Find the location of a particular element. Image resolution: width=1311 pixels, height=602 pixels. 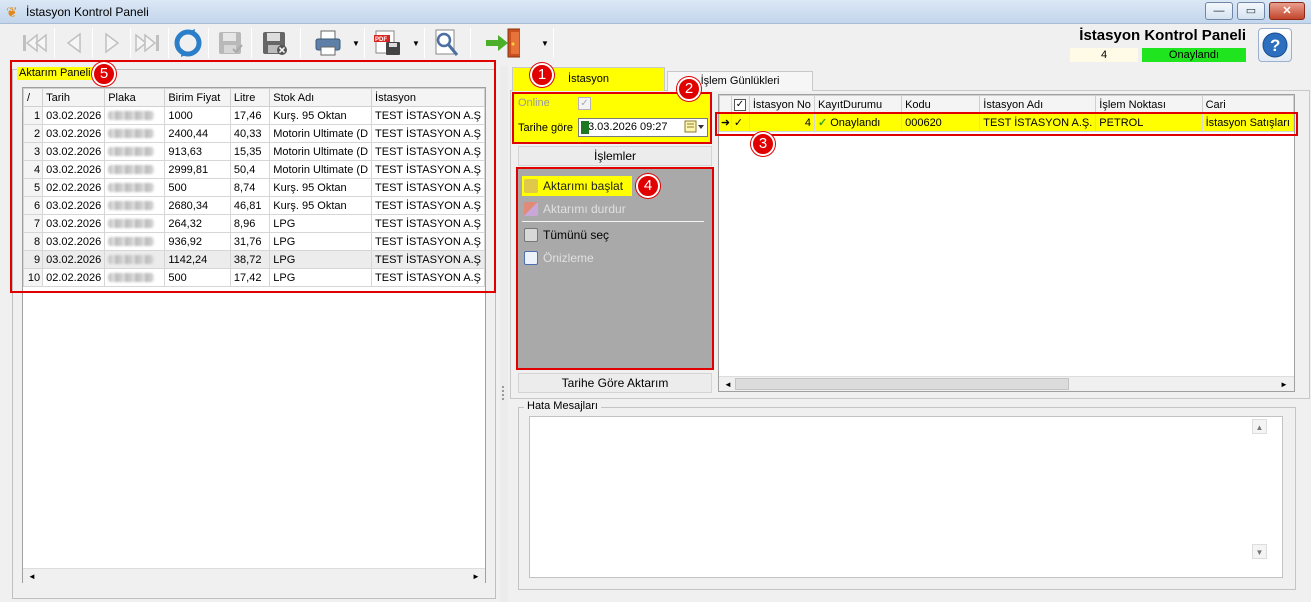

save-icon is located at coordinates (231, 43).